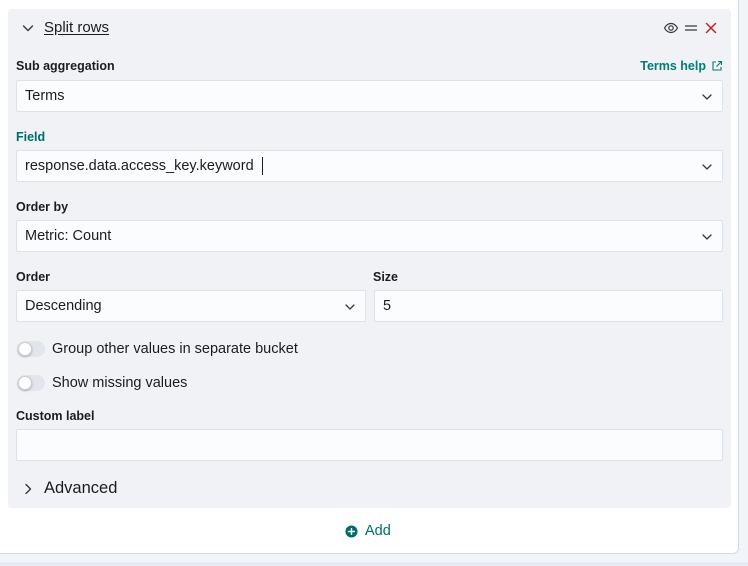  I want to click on custom-label-label: Custom label, so click(55, 416).